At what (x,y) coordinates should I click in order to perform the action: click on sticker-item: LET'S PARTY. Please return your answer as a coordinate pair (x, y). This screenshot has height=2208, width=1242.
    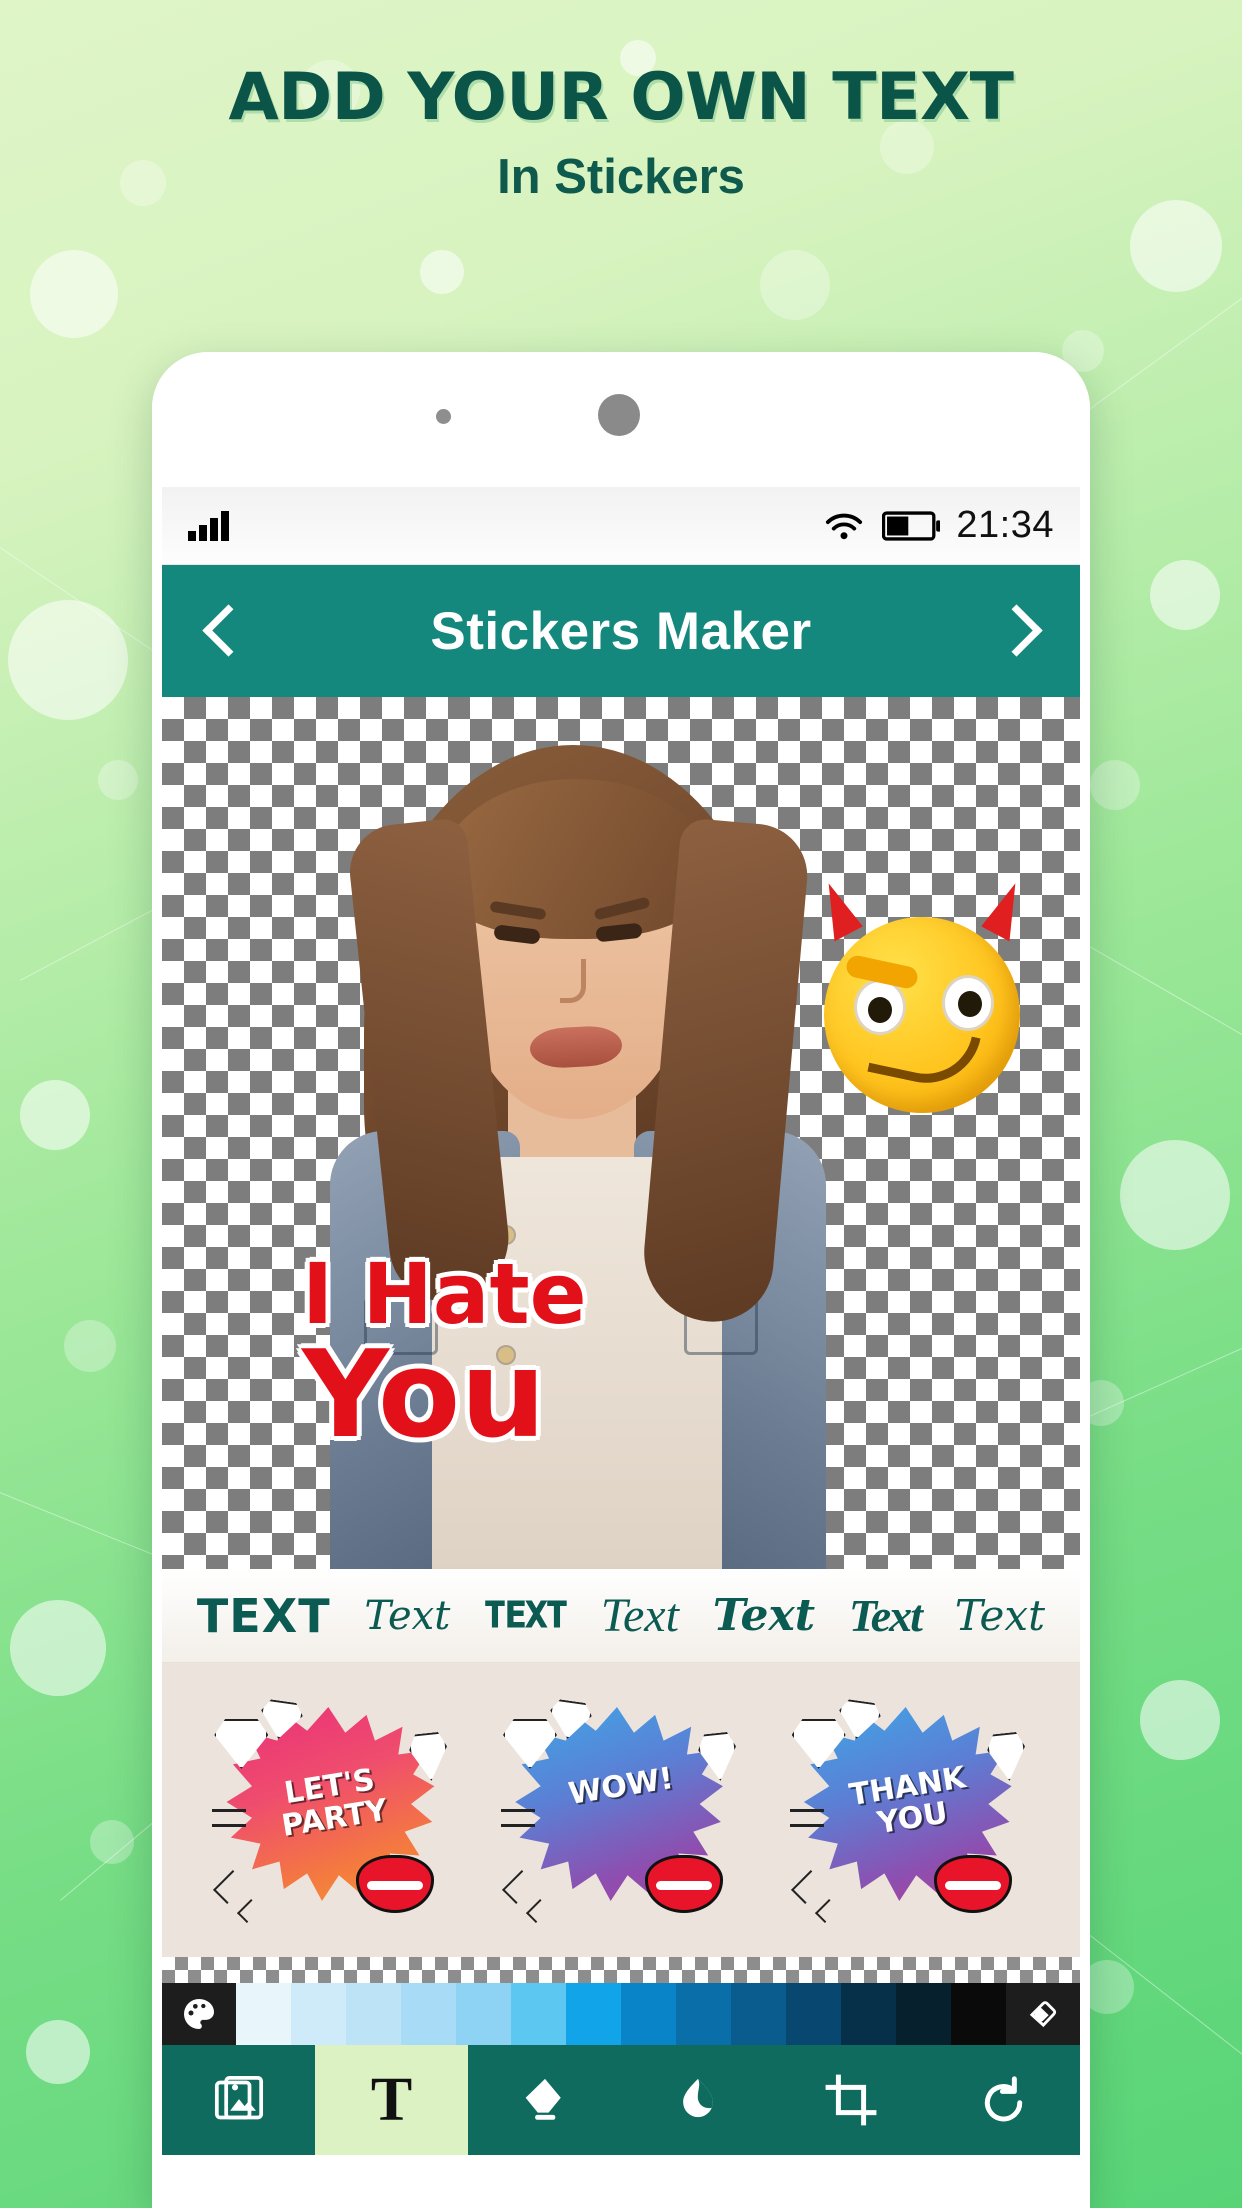
    Looking at the image, I should click on (332, 1810).